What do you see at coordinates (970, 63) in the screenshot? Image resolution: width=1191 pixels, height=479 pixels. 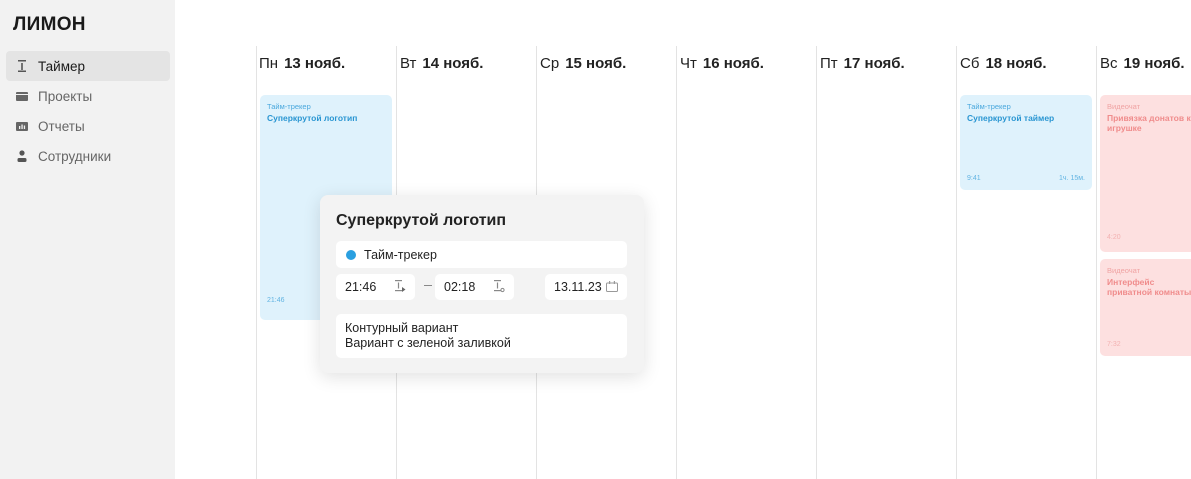 I see `day-name: Сб` at bounding box center [970, 63].